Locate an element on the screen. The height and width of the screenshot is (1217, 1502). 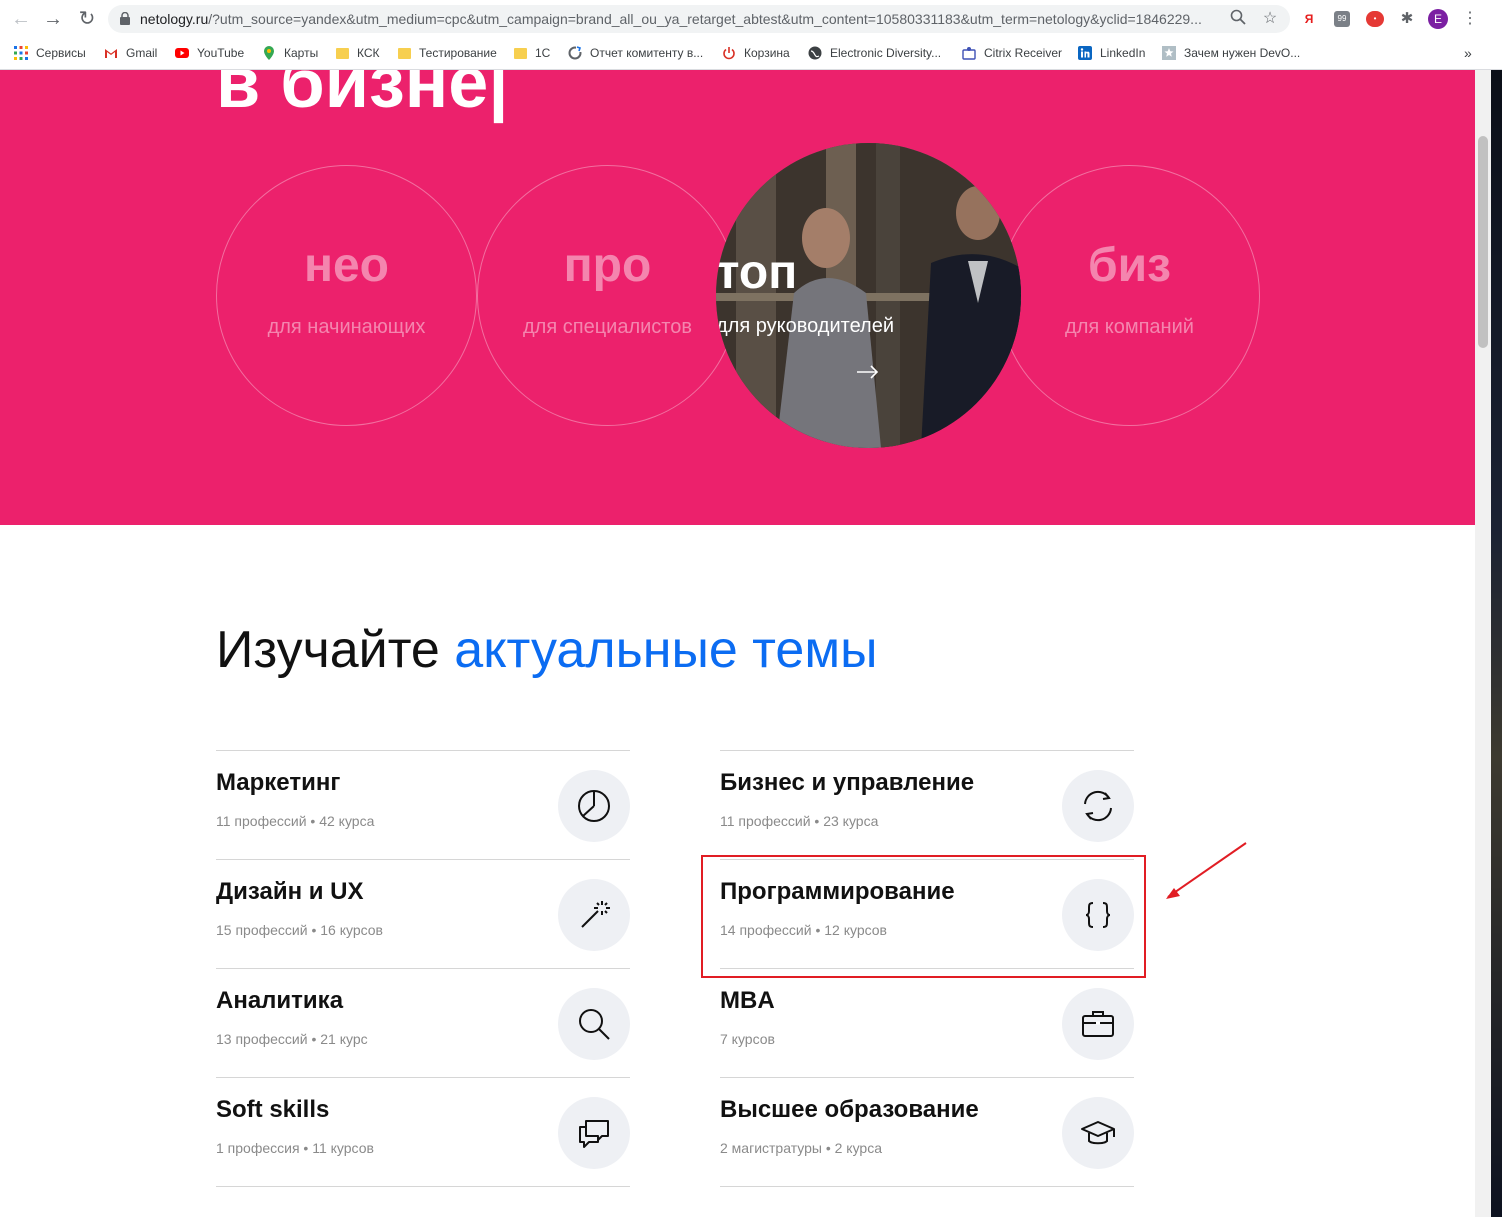
topic-card-marketing: Маркетинг 11 профессий • 42 курса is located at coordinates (423, 804).